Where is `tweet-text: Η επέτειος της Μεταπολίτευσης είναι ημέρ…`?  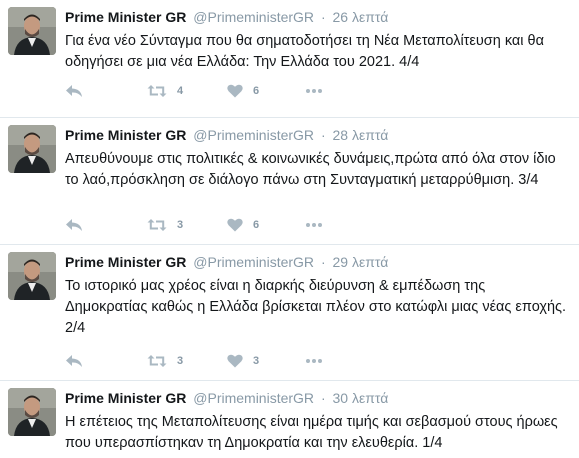
tweet-text: Η επέτειος της Μεταπολίτευσης είναι ημέρ… is located at coordinates (311, 432).